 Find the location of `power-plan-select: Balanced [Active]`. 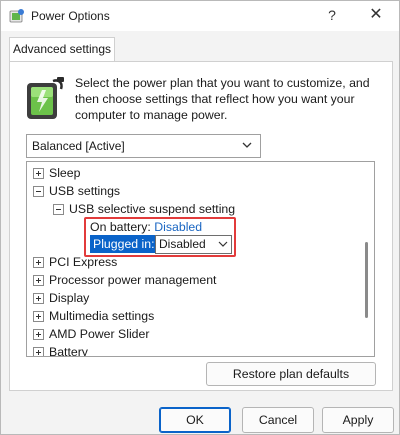

power-plan-select: Balanced [Active] is located at coordinates (143, 146).